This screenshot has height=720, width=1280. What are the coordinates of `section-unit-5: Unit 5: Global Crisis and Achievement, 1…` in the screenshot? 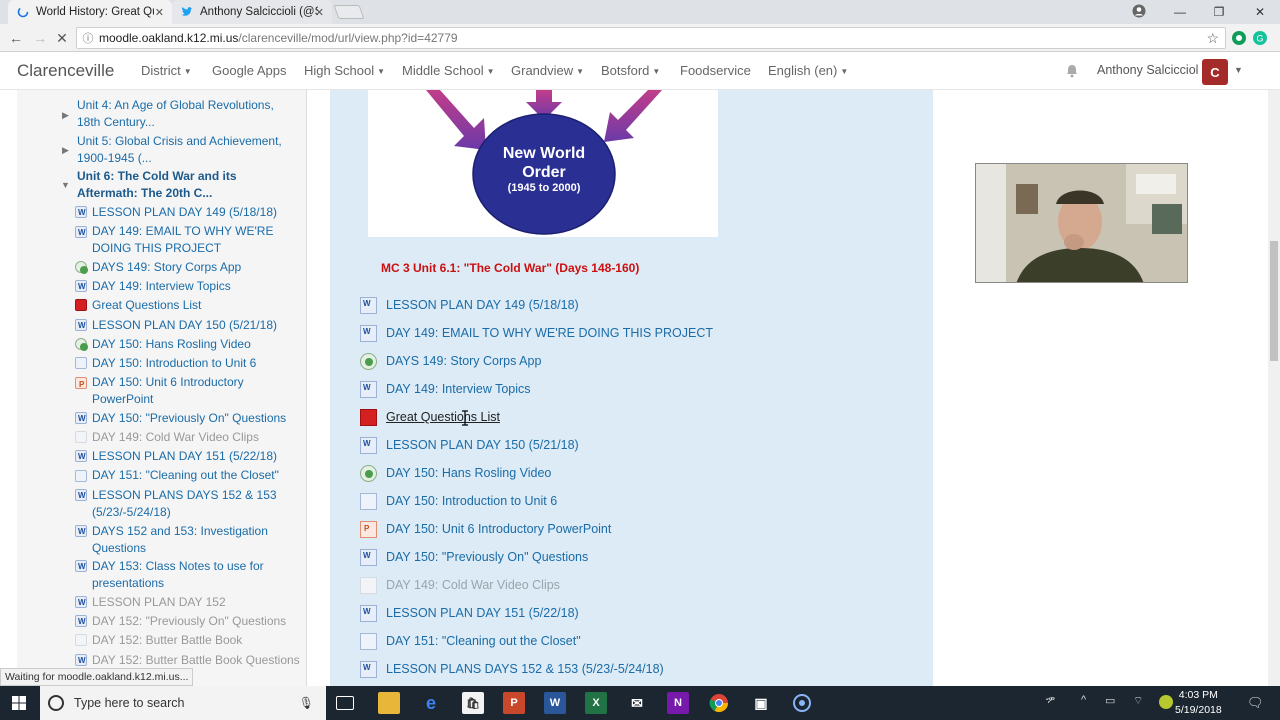 It's located at (182, 150).